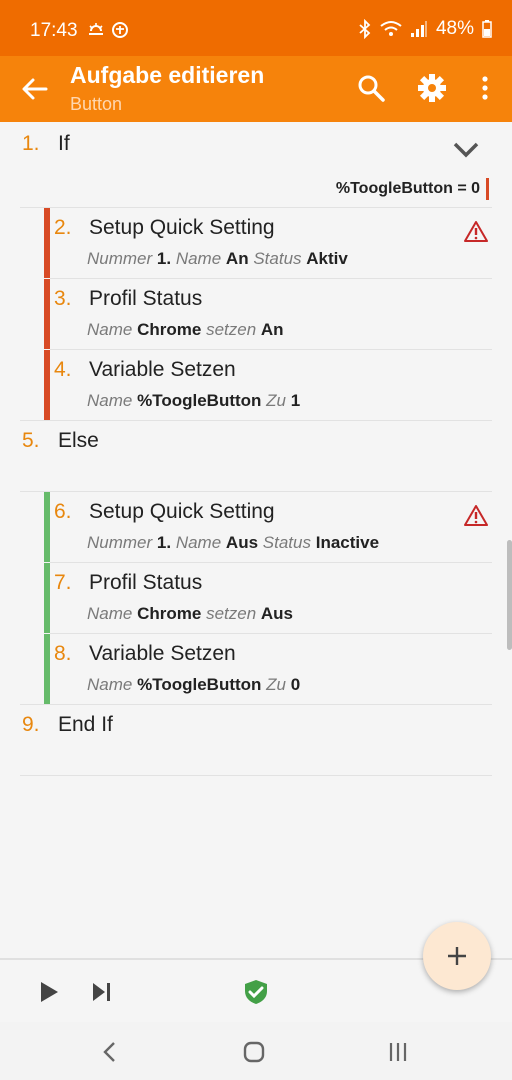 This screenshot has height=1080, width=512. I want to click on action-number: 9., so click(31, 724).